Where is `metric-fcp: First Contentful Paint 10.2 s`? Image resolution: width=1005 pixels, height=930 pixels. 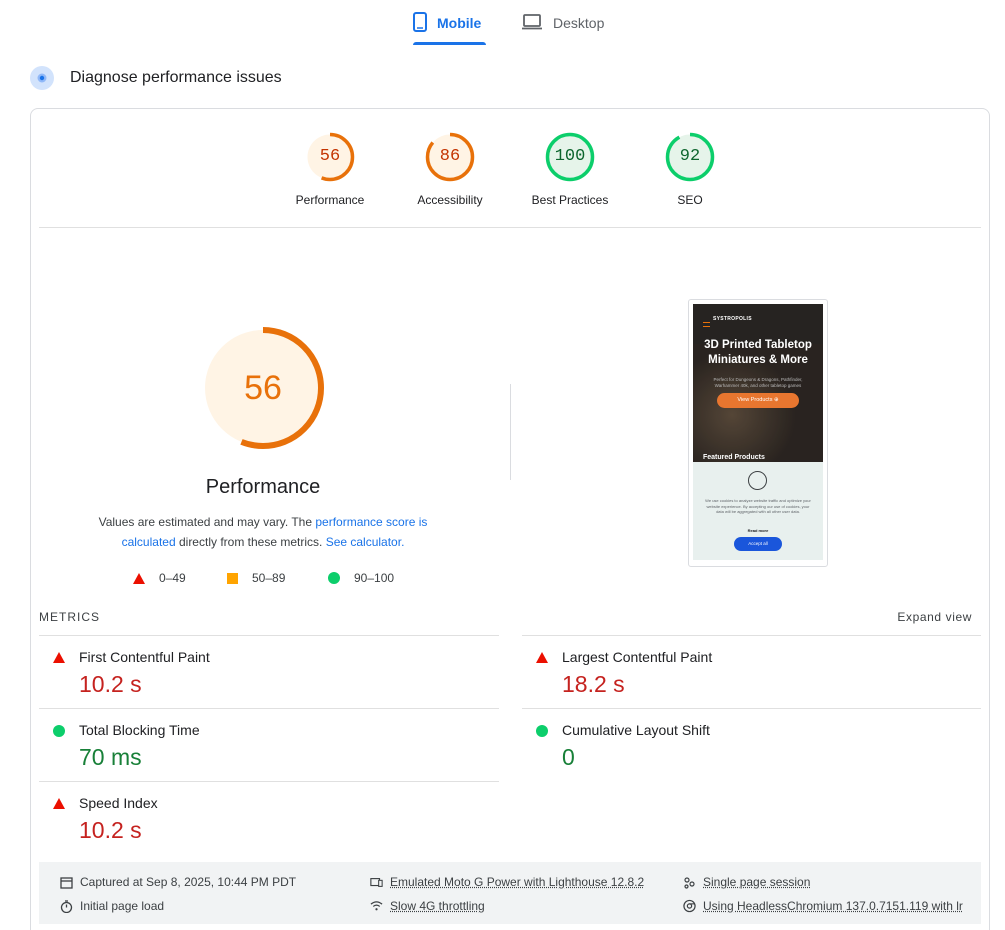
metric-fcp: First Contentful Paint 10.2 s is located at coordinates (269, 671).